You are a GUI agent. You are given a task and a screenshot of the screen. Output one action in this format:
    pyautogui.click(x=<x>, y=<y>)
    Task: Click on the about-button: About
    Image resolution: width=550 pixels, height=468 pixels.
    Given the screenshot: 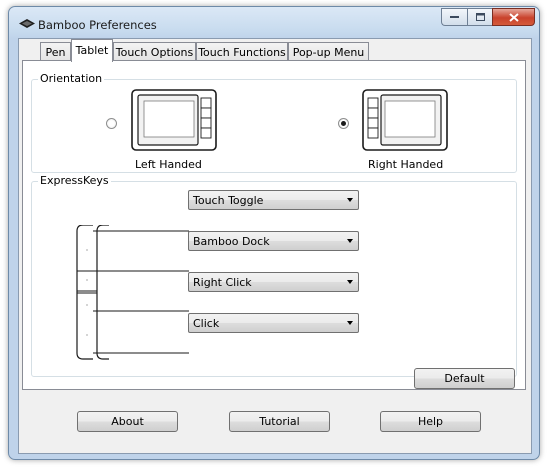 What is the action you would take?
    pyautogui.click(x=127, y=421)
    